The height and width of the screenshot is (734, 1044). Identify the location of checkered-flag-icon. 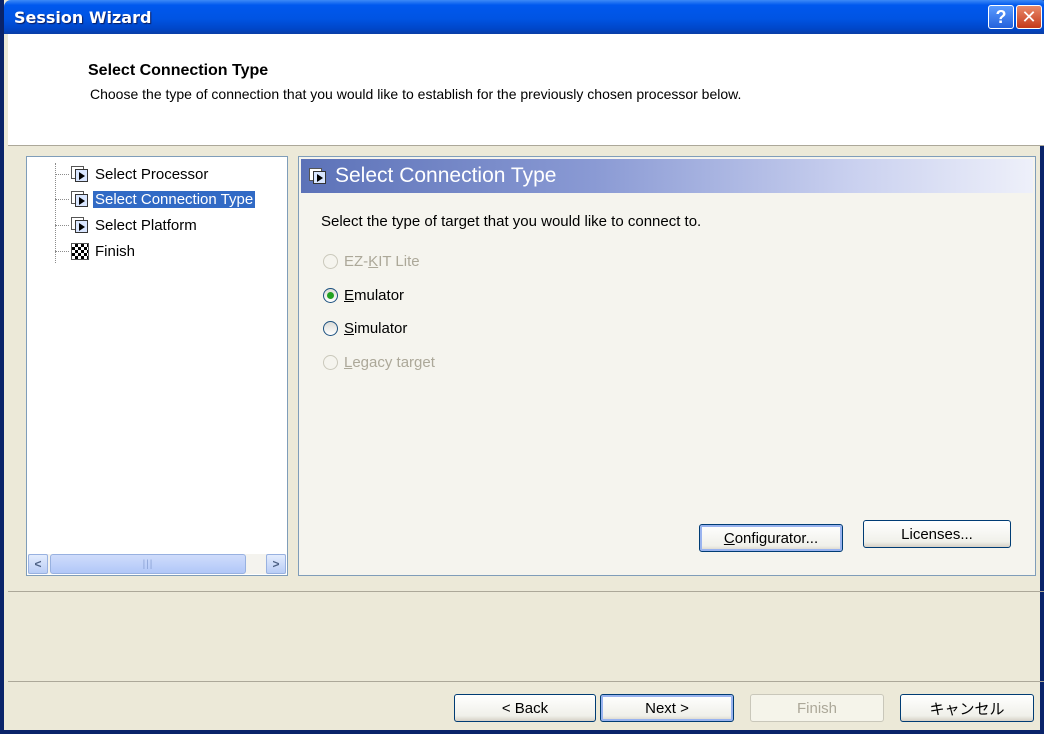
(80, 251).